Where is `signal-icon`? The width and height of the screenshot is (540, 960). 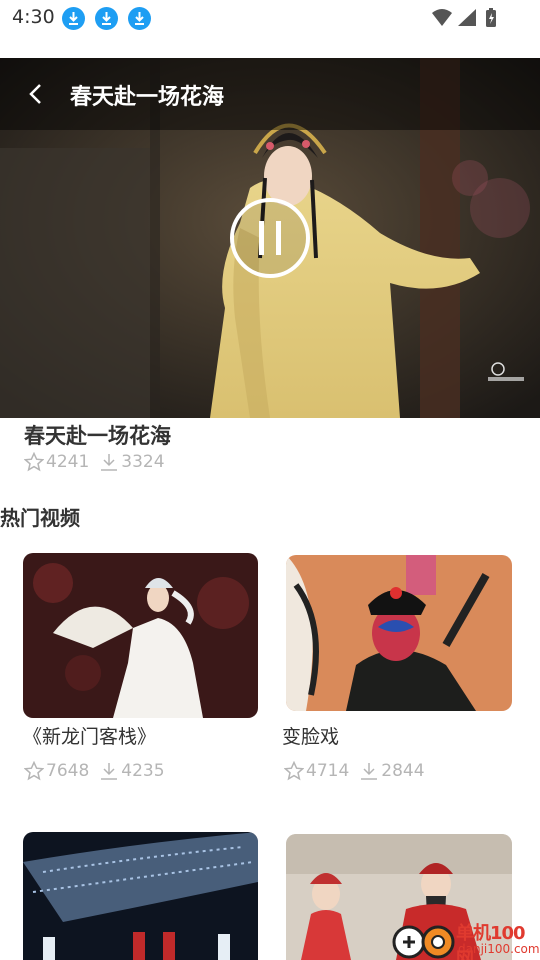 signal-icon is located at coordinates (467, 17).